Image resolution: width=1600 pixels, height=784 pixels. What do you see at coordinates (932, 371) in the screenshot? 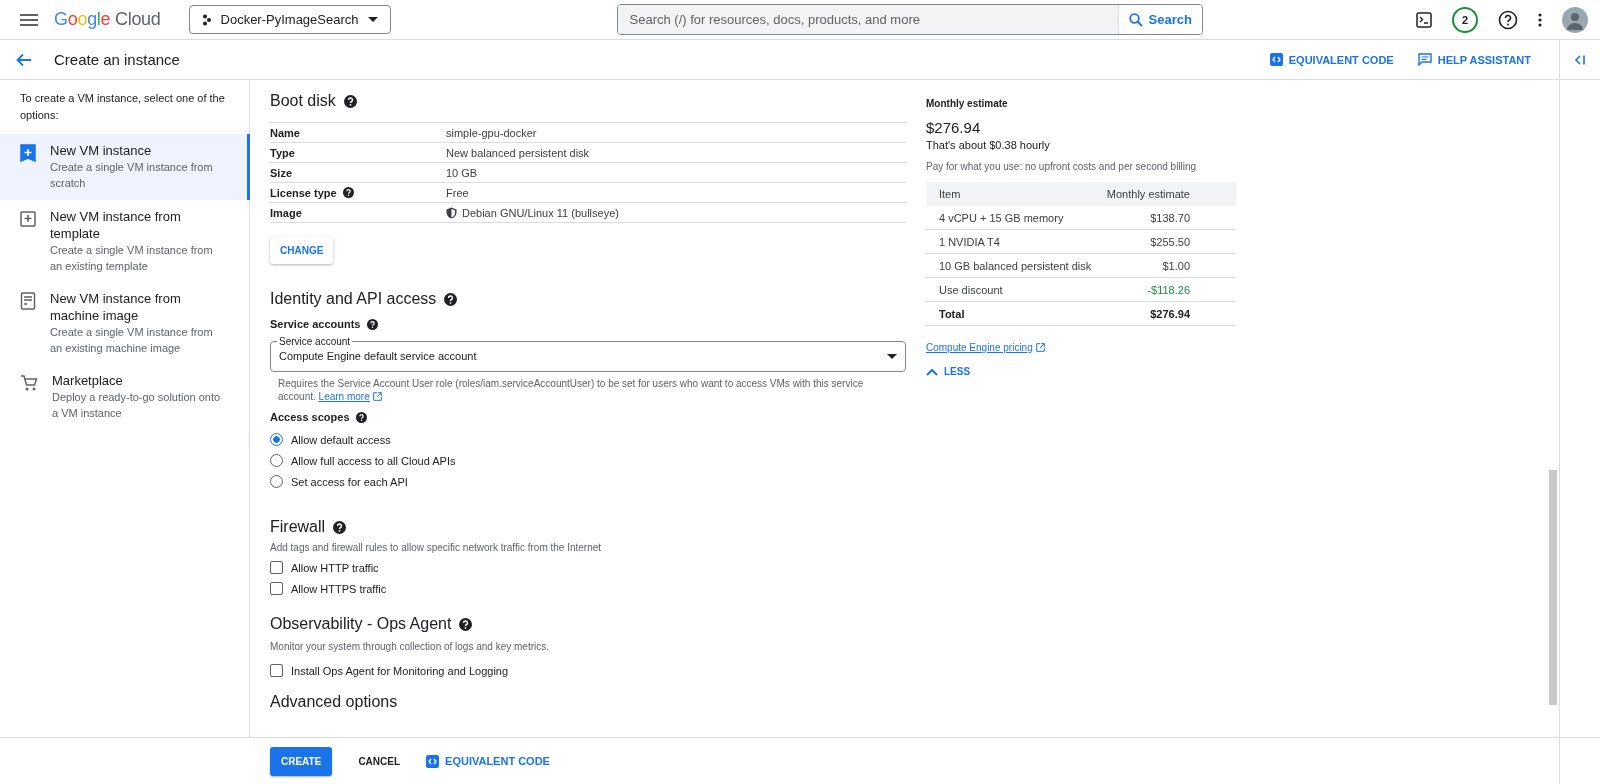
I see `chevron-up-icon` at bounding box center [932, 371].